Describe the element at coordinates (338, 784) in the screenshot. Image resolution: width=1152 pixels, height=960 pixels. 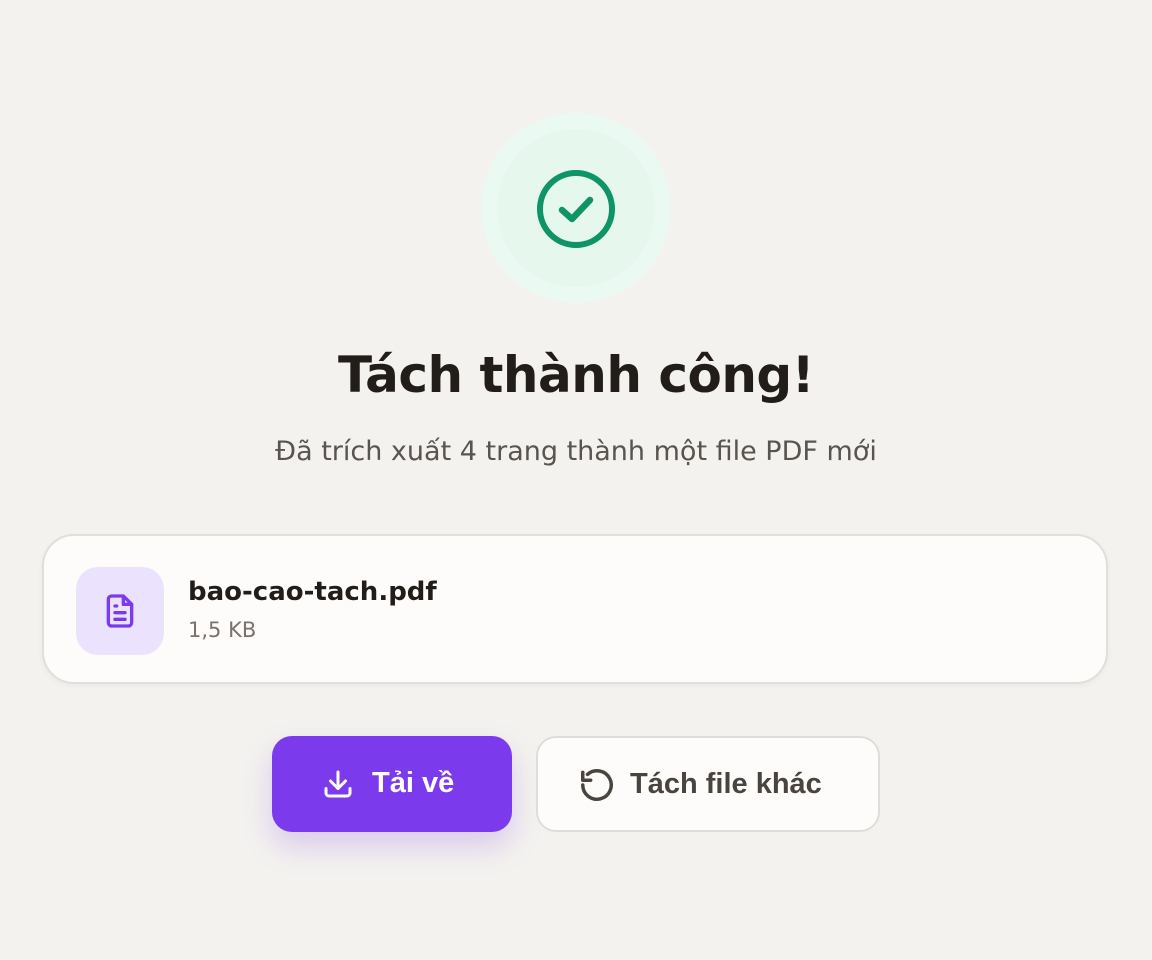
I see `download-icon` at that location.